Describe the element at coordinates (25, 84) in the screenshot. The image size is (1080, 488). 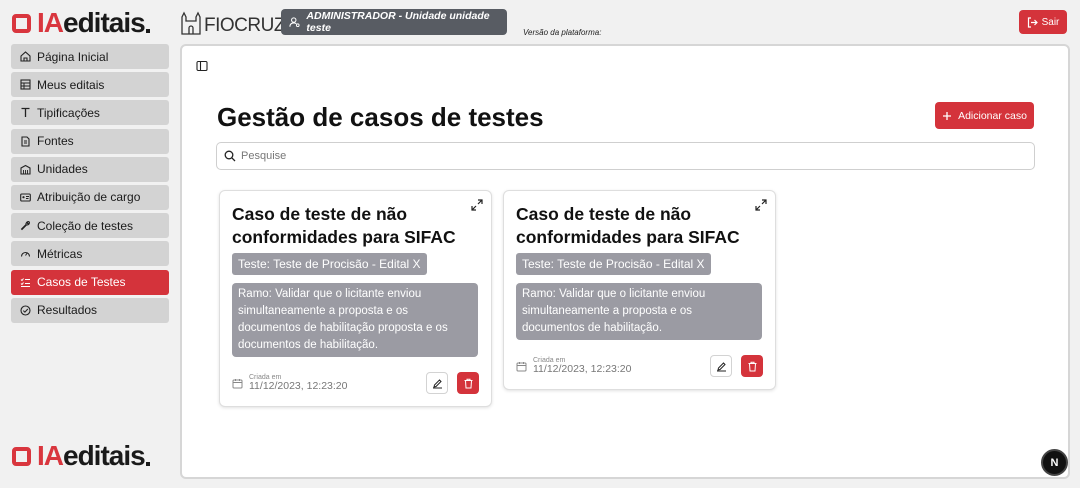
I see `table-icon` at that location.